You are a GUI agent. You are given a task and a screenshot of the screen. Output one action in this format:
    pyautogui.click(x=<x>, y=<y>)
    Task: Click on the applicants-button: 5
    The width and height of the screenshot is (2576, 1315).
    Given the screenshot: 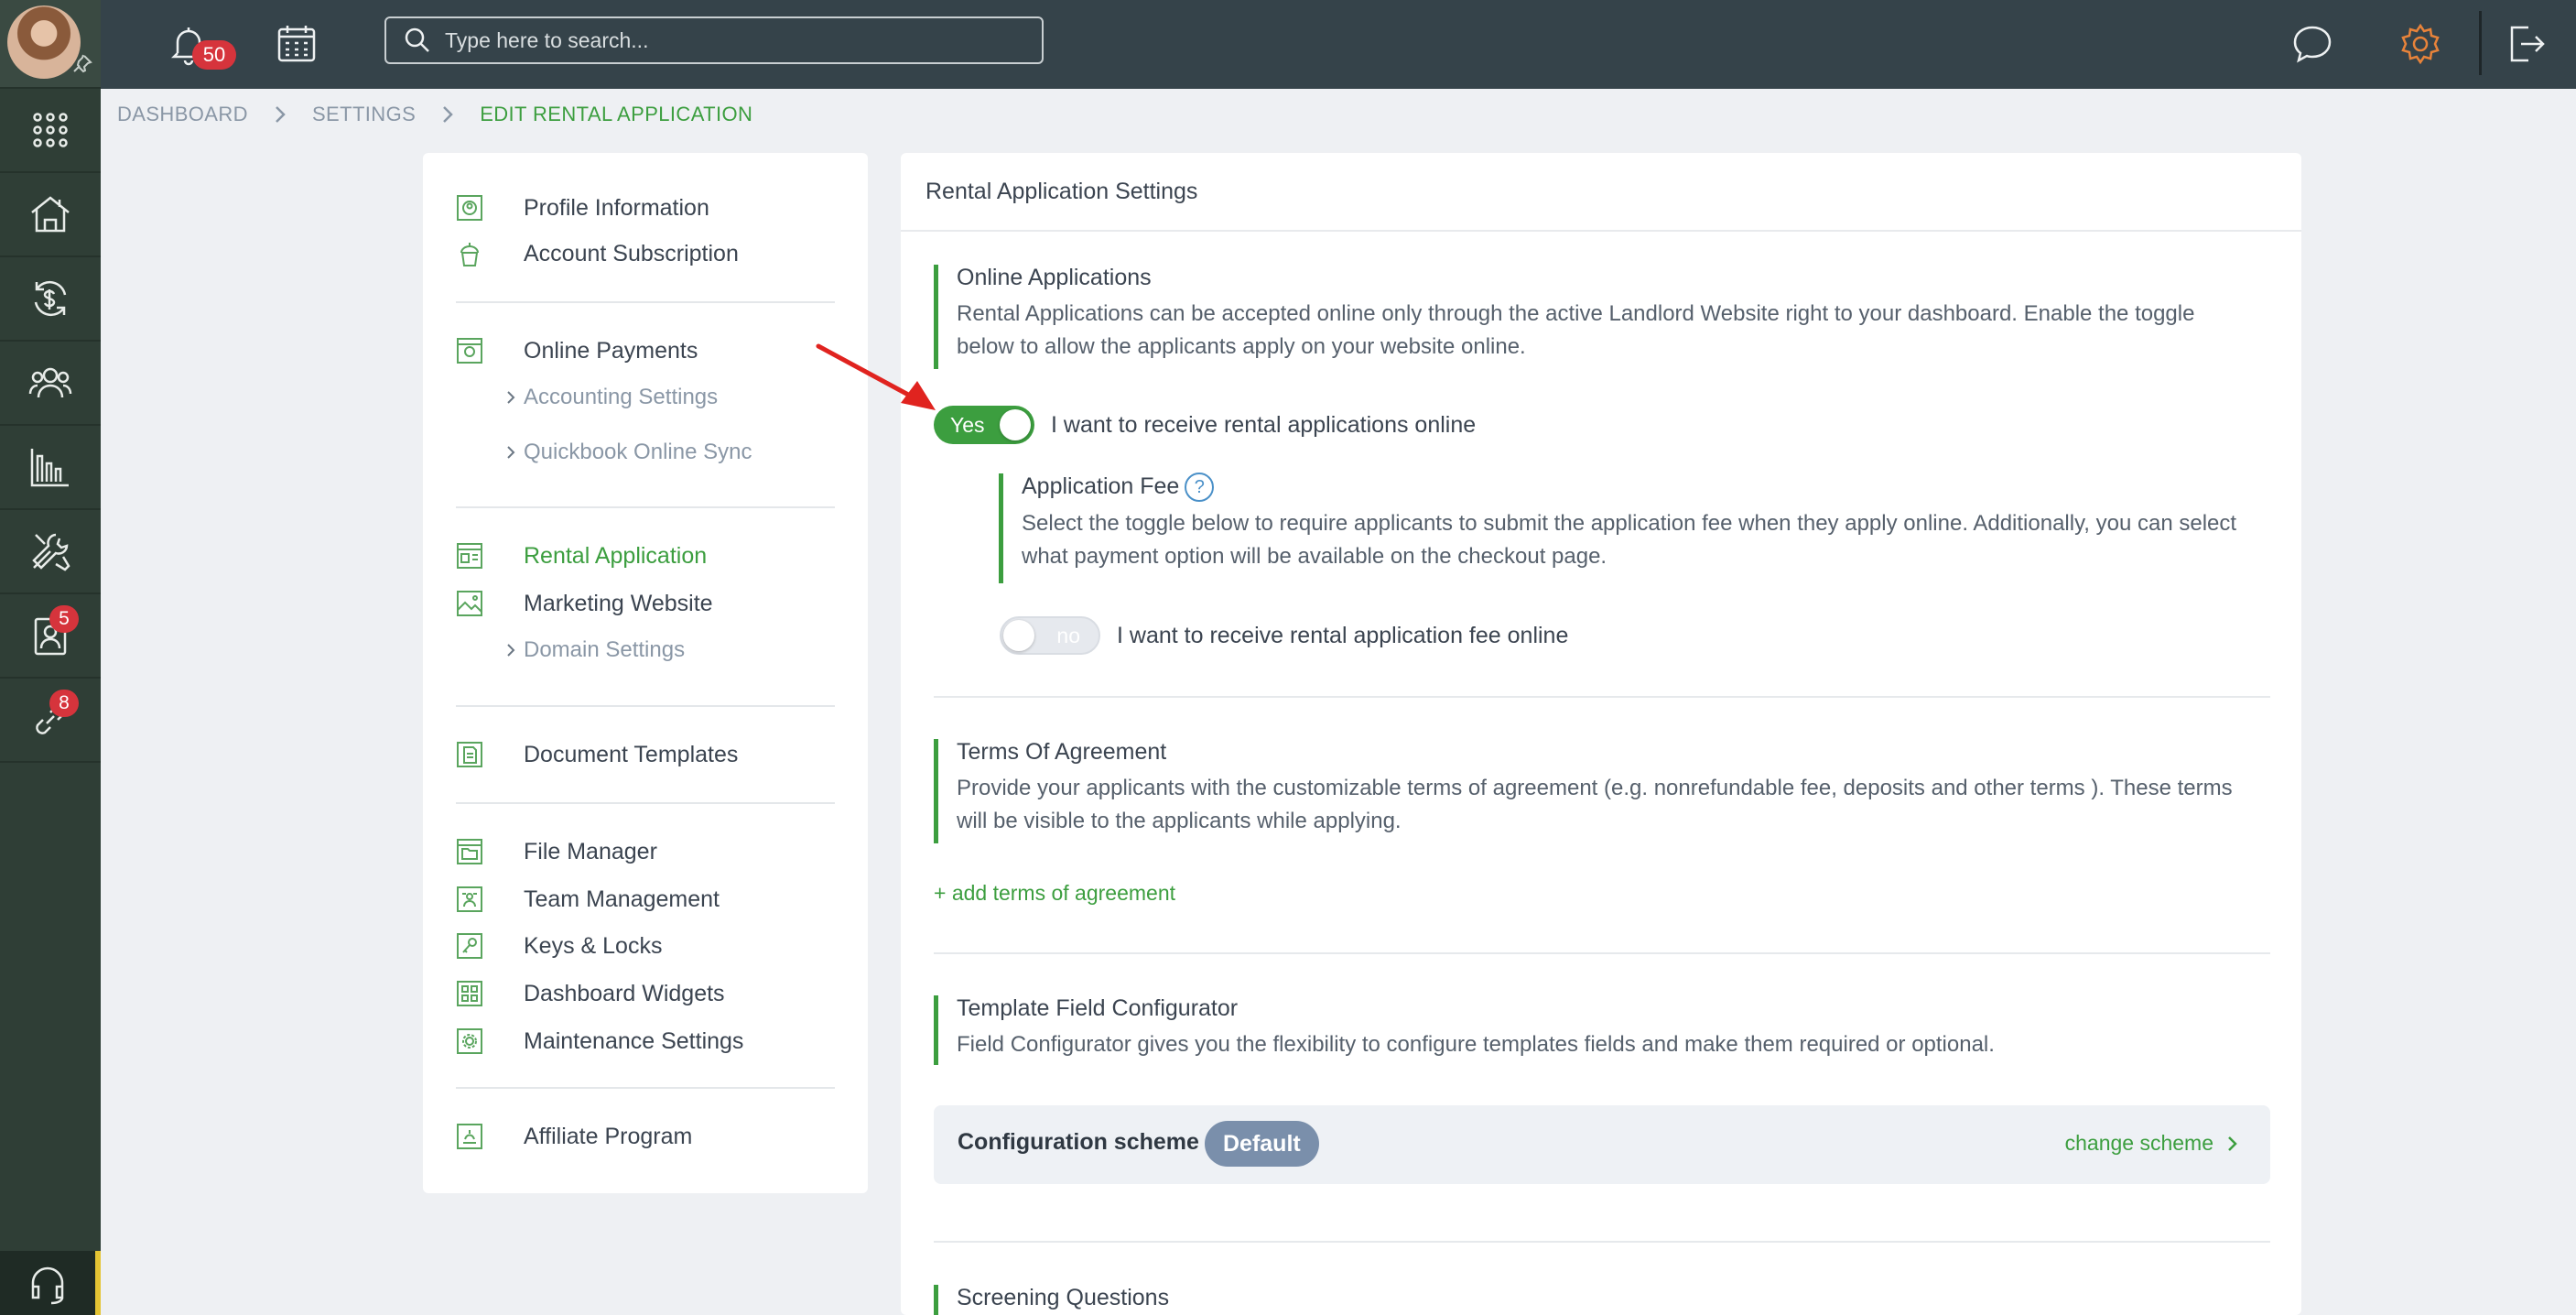 What is the action you would take?
    pyautogui.click(x=51, y=637)
    